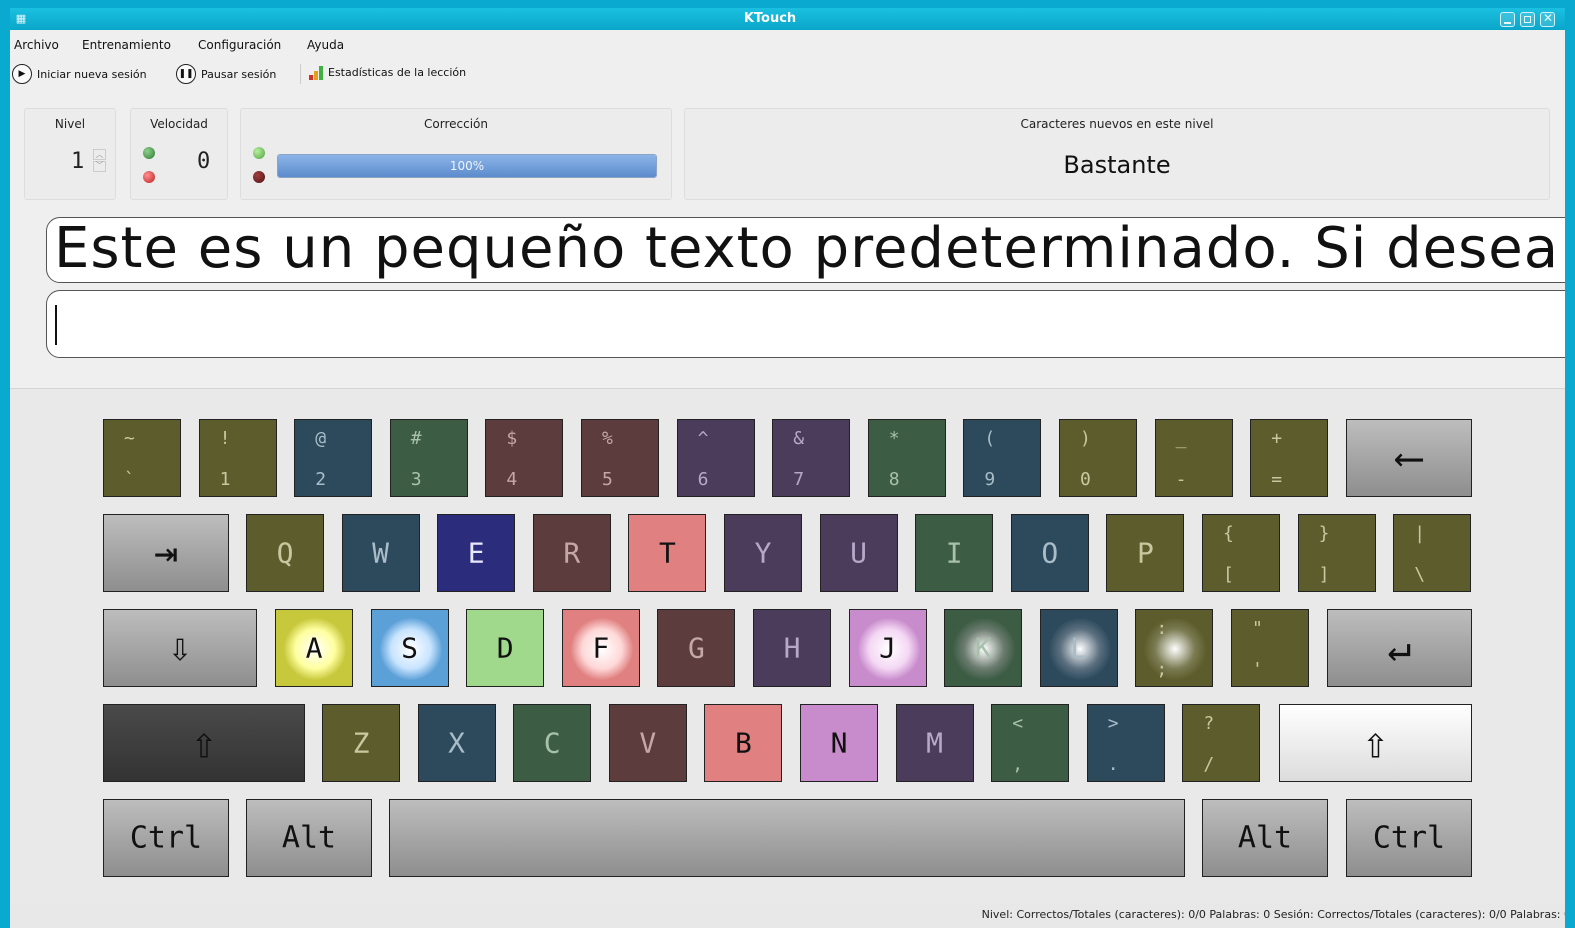 This screenshot has width=1575, height=928. What do you see at coordinates (703, 438) in the screenshot?
I see `key-shift-label: ^` at bounding box center [703, 438].